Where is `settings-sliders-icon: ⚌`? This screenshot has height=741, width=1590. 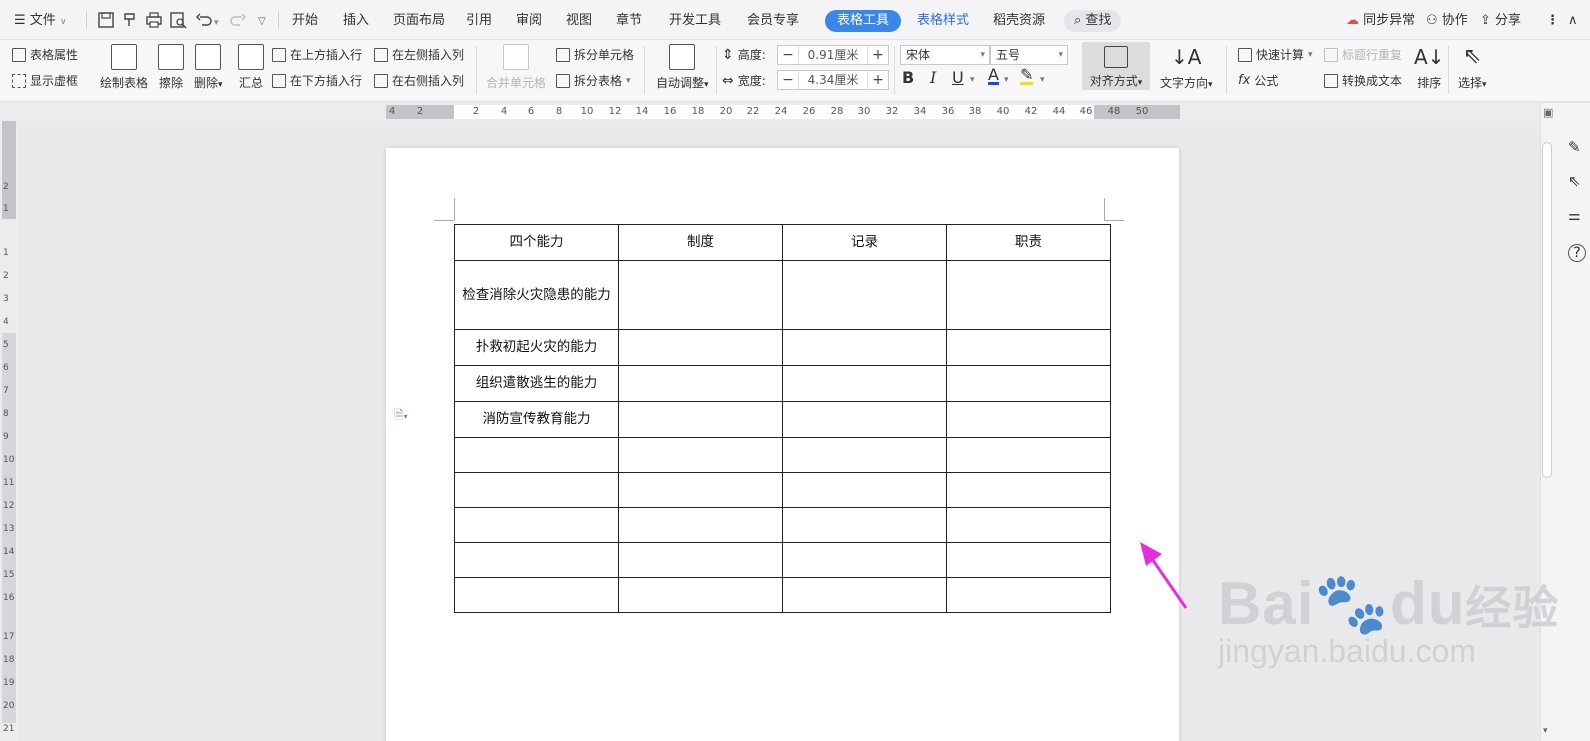
settings-sliders-icon: ⚌ is located at coordinates (1577, 217).